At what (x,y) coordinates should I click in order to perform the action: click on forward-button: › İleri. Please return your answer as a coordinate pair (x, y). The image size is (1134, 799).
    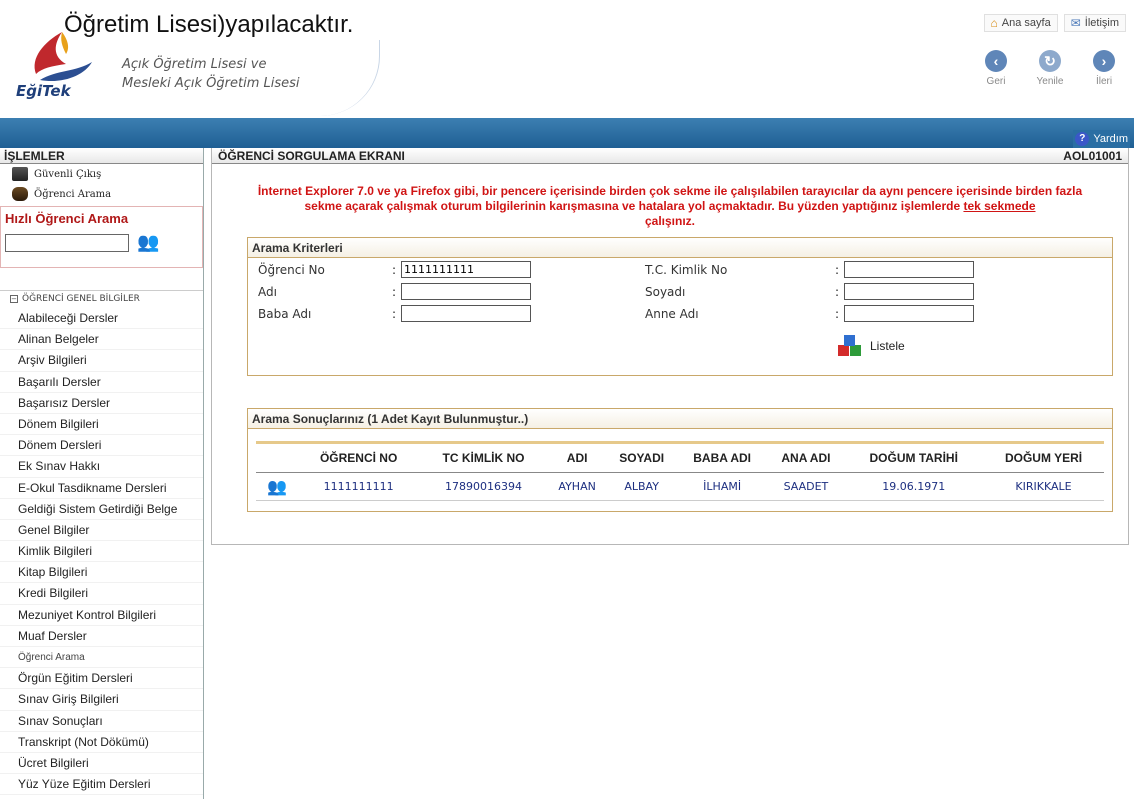
    Looking at the image, I should click on (1104, 68).